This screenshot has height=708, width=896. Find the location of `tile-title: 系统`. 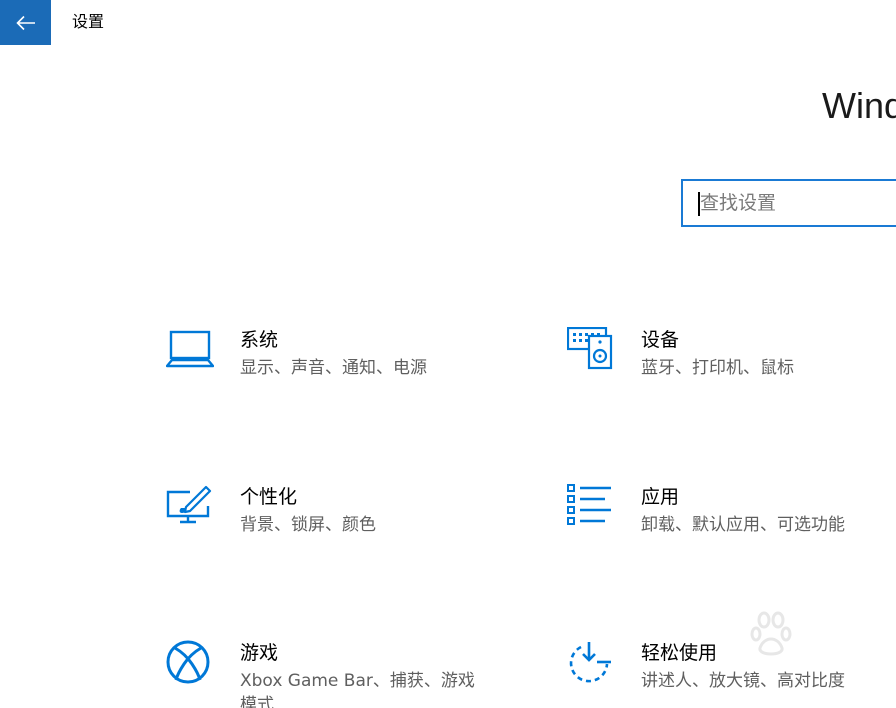

tile-title: 系统 is located at coordinates (259, 340).